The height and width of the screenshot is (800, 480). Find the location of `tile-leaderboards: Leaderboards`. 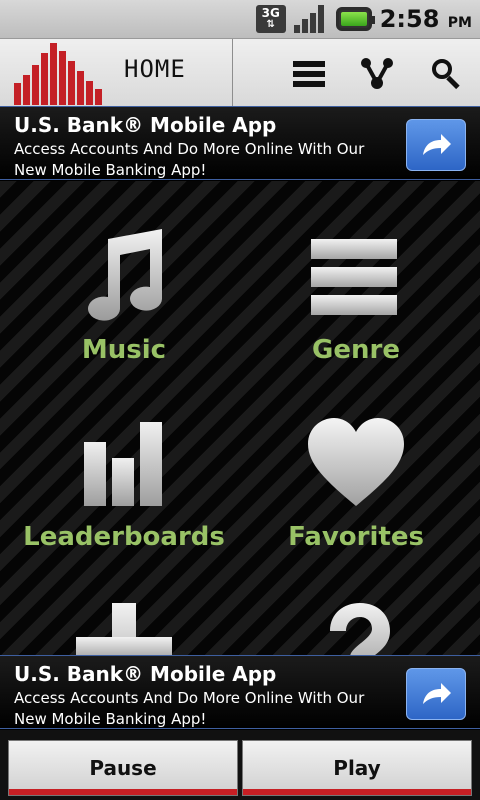

tile-leaderboards: Leaderboards is located at coordinates (124, 461).